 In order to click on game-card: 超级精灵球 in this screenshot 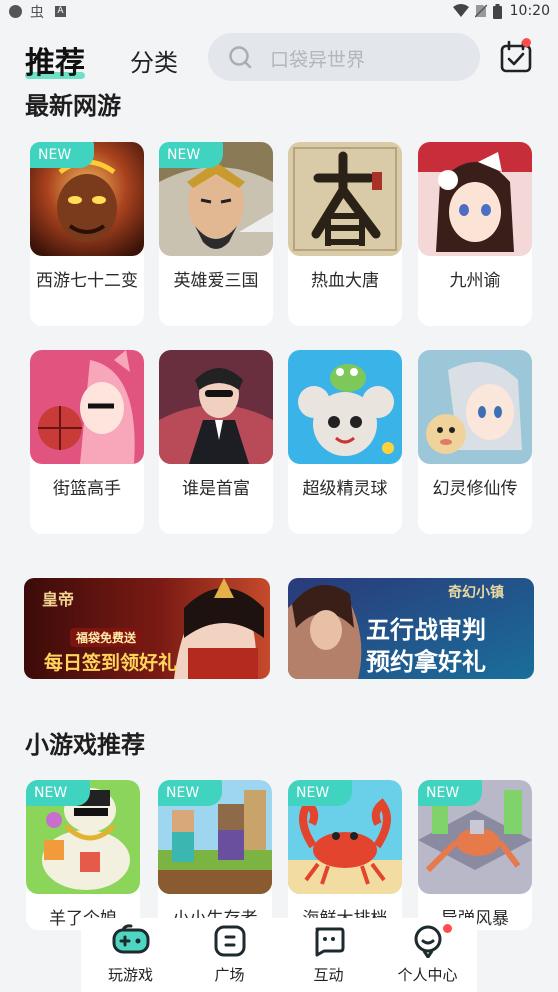, I will do `click(345, 442)`.